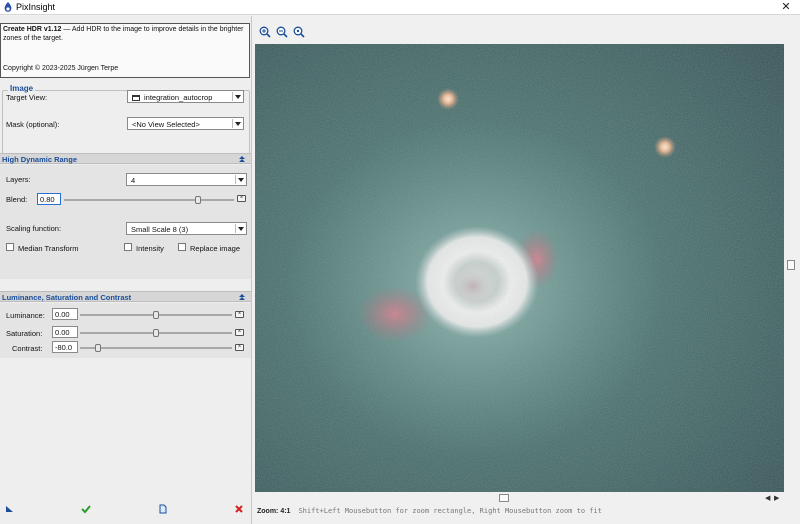  What do you see at coordinates (504, 498) in the screenshot?
I see `horizontal-scrollbar-thumb` at bounding box center [504, 498].